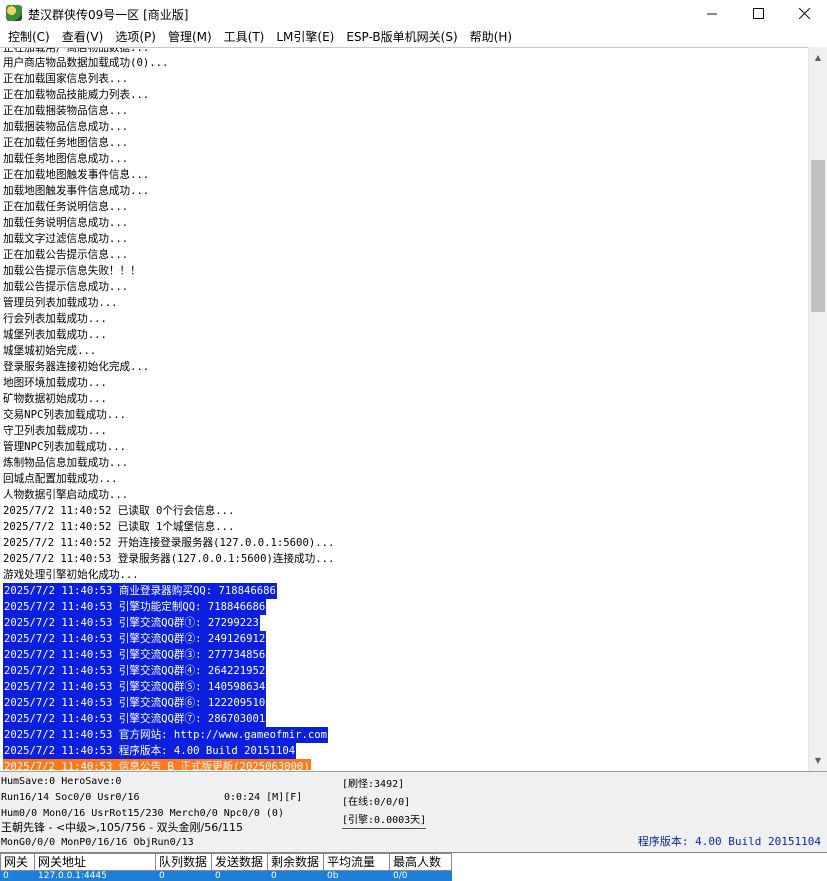 This screenshot has width=827, height=881. What do you see at coordinates (190, 37) in the screenshot?
I see `menu-manage: 管理(M)` at bounding box center [190, 37].